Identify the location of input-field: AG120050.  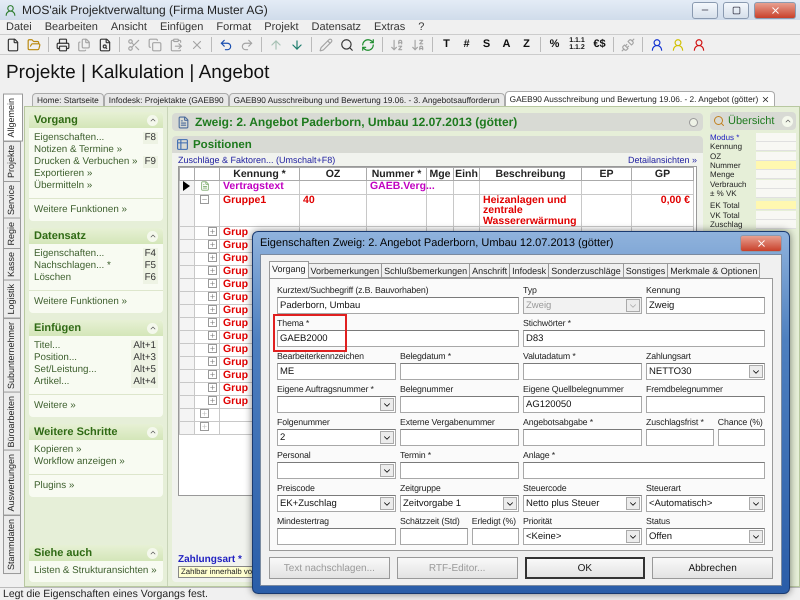
(582, 404).